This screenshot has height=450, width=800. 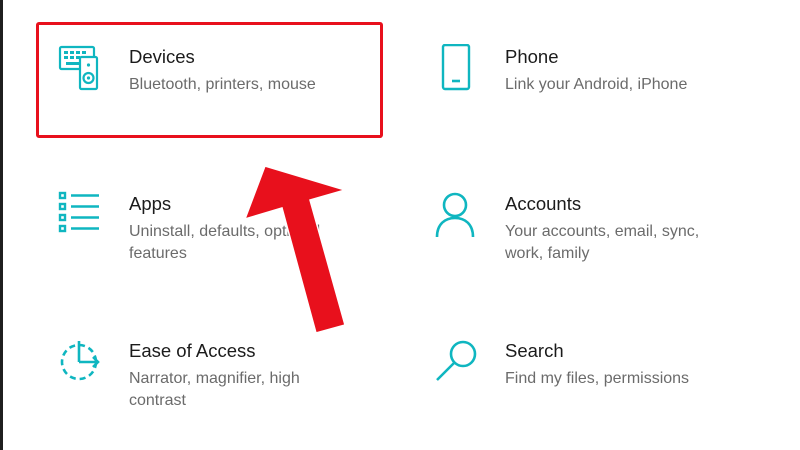 What do you see at coordinates (1, 225) in the screenshot?
I see `window-edge` at bounding box center [1, 225].